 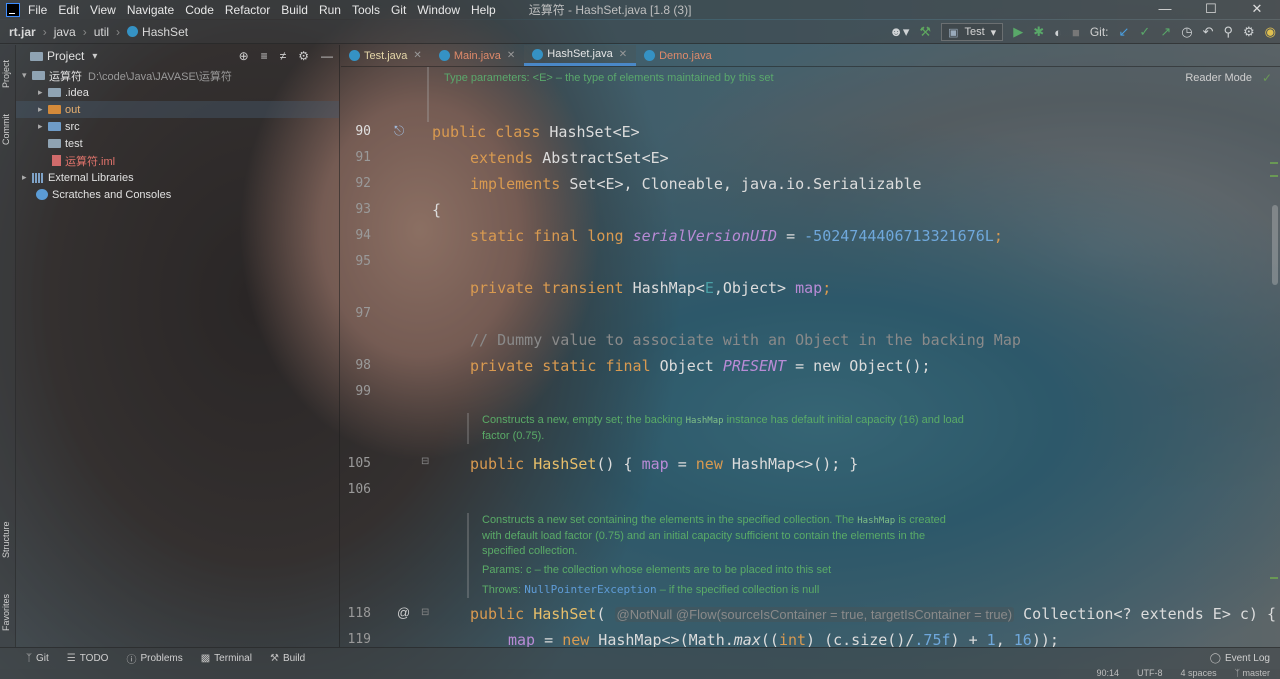 I want to click on collapse-all-icon: ≠, so click(x=283, y=56).